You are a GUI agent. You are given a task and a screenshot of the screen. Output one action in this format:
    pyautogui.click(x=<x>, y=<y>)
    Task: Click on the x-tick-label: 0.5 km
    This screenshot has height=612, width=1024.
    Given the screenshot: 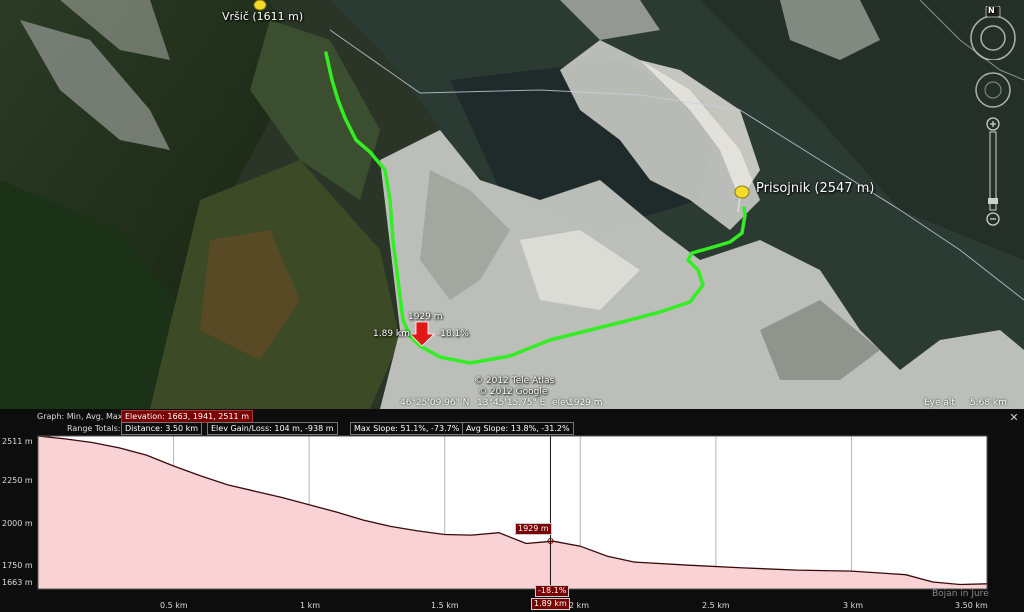 What is the action you would take?
    pyautogui.click(x=174, y=605)
    